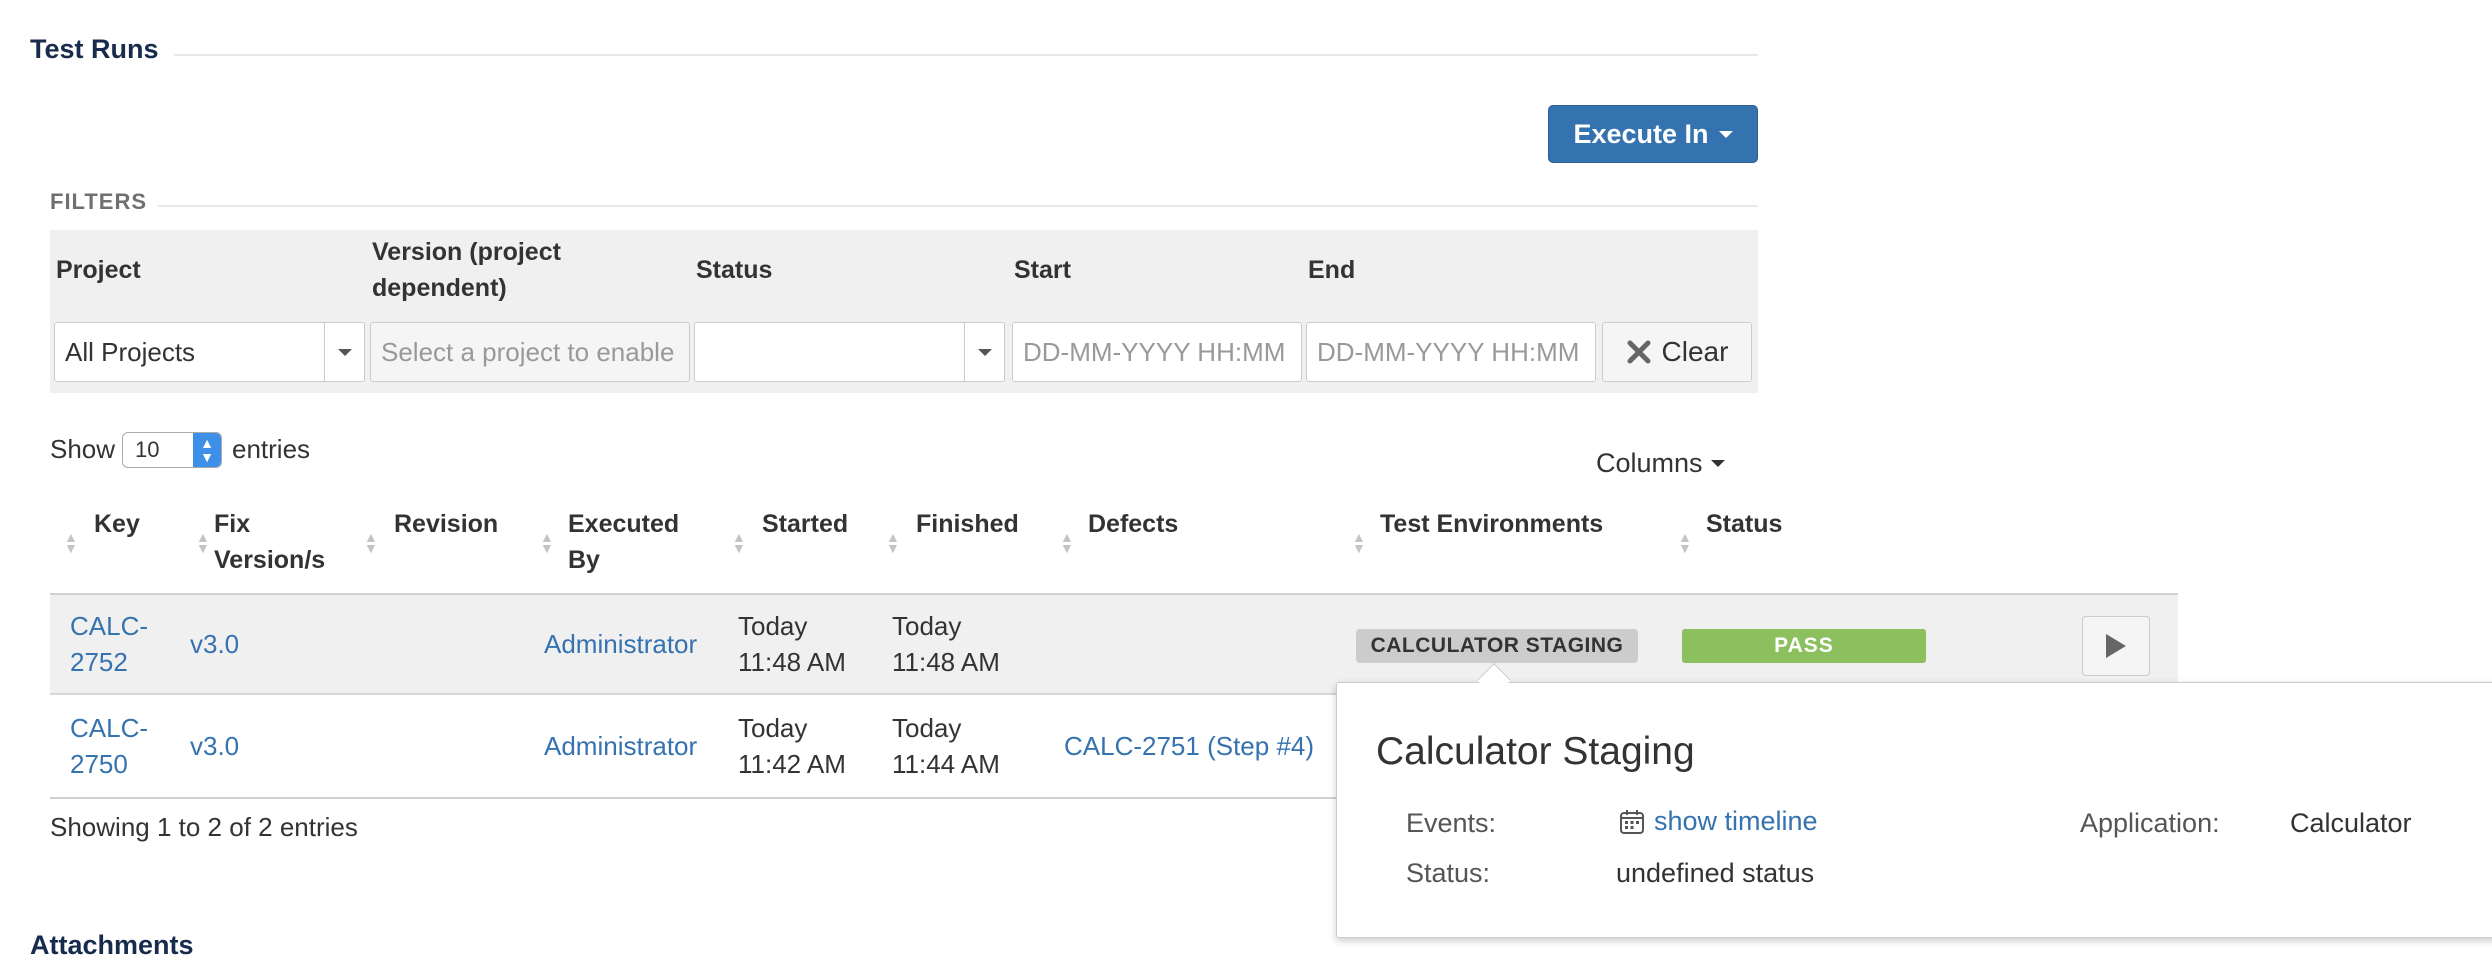  Describe the element at coordinates (849, 352) in the screenshot. I see `status-select` at that location.